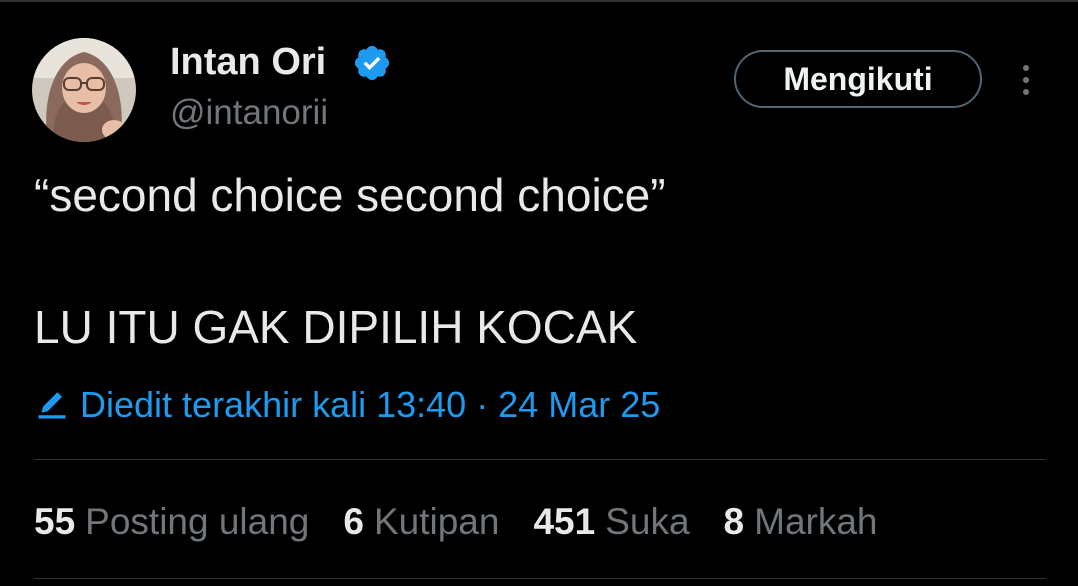 The height and width of the screenshot is (586, 1078). I want to click on stat-label: Suka, so click(647, 521).